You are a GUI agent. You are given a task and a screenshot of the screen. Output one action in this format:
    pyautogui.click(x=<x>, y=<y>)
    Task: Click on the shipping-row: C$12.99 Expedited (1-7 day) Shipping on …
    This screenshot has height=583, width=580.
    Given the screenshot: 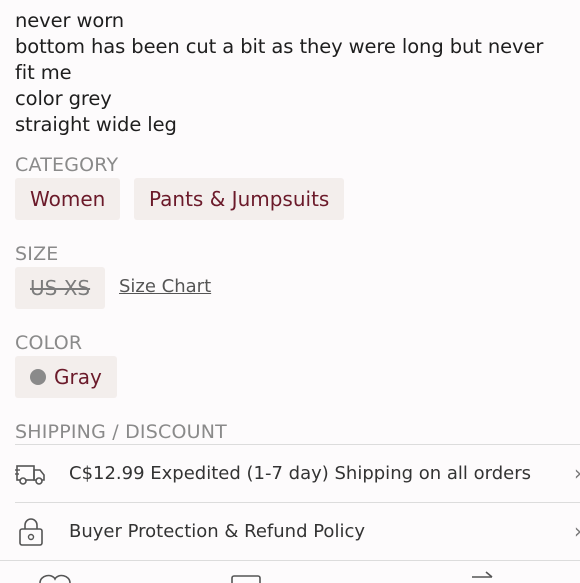 What is the action you would take?
    pyautogui.click(x=297, y=473)
    